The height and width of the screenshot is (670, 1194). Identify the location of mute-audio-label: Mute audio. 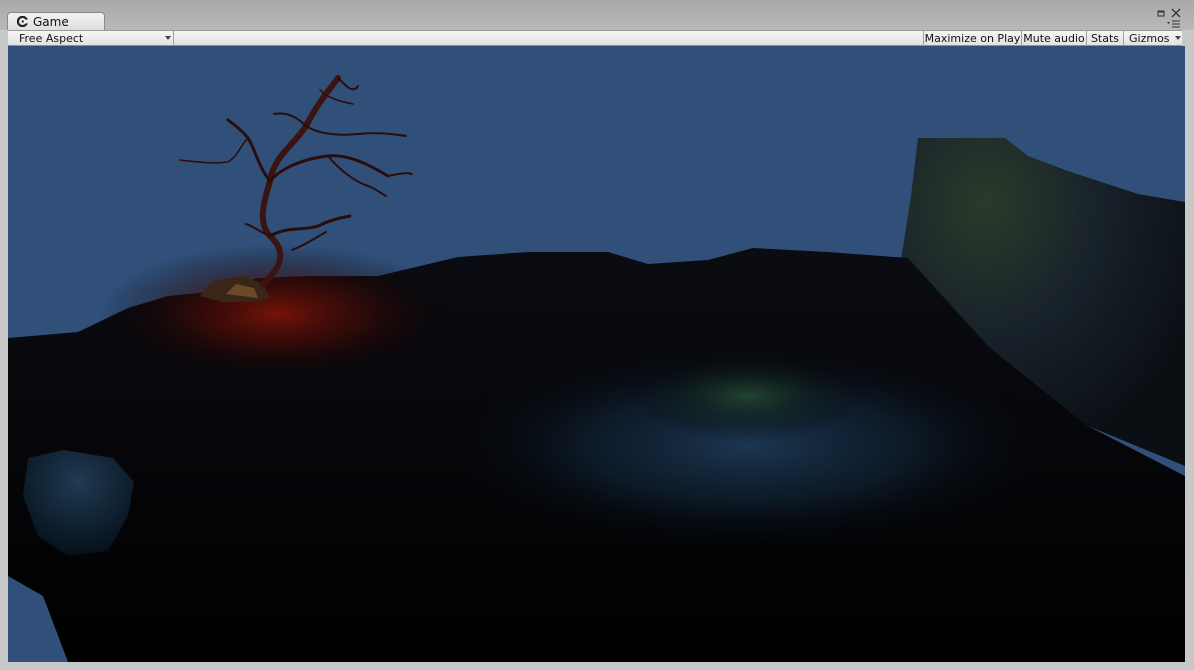
(1054, 38).